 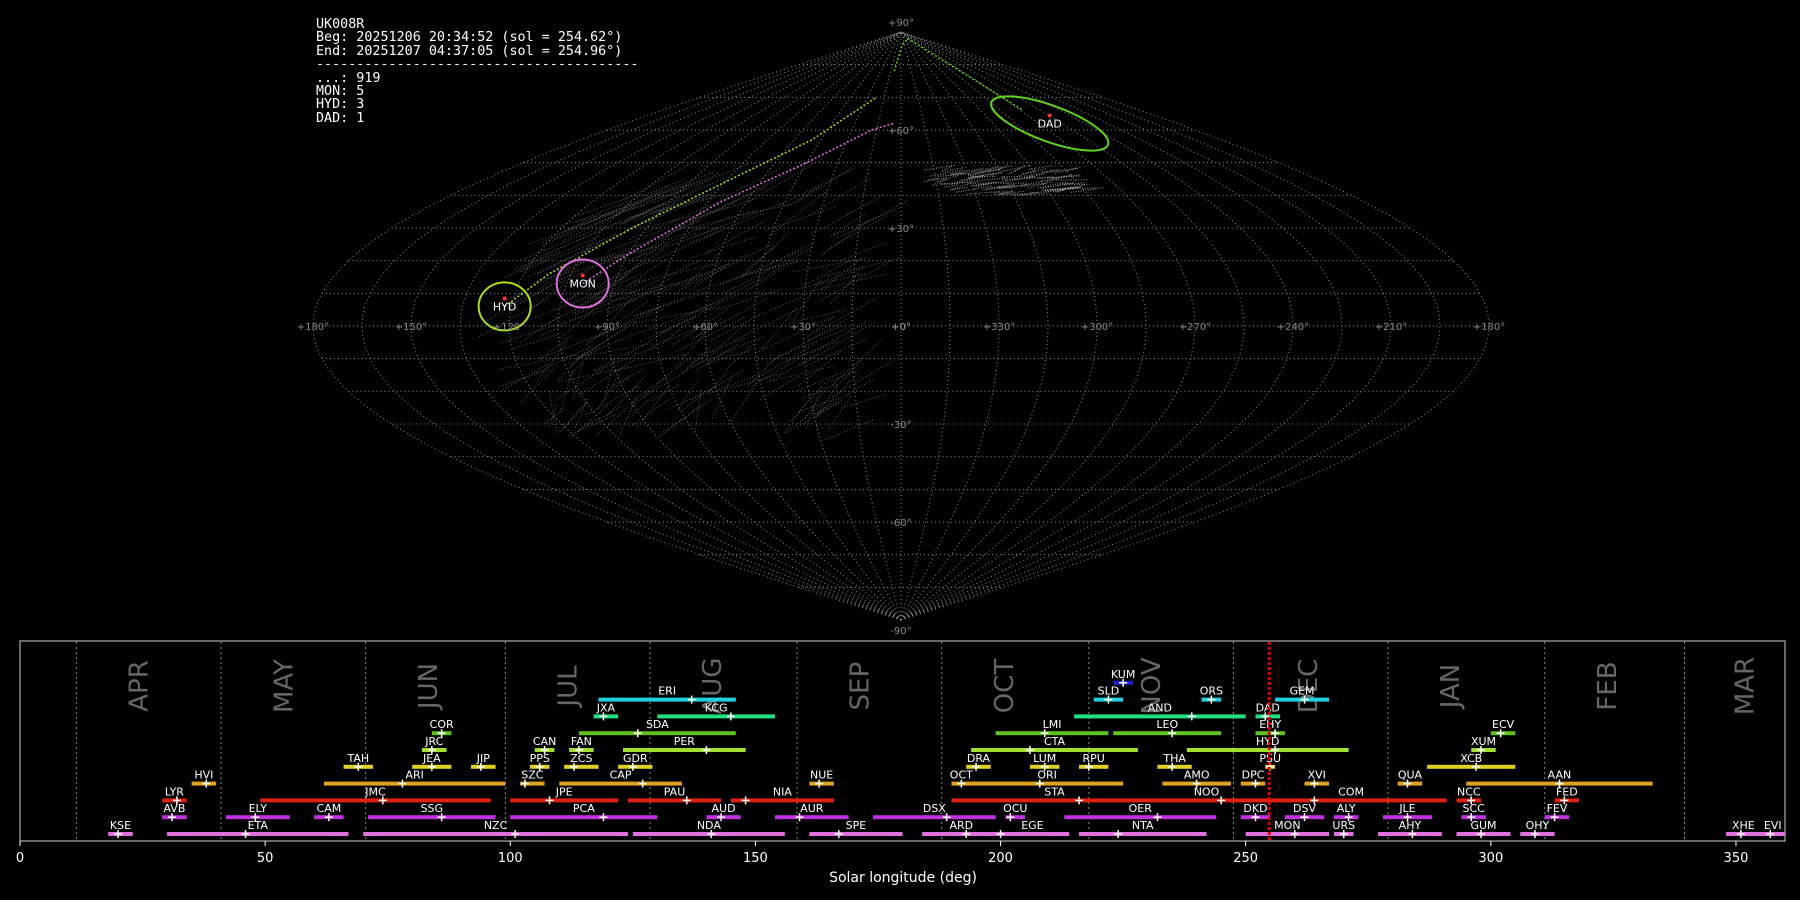 I want to click on x-tick-label: 100, so click(x=510, y=858).